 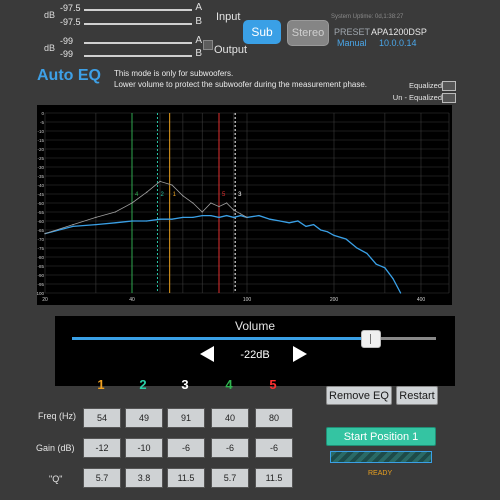 I want to click on eq-marker-label-2: 2, so click(x=162, y=195).